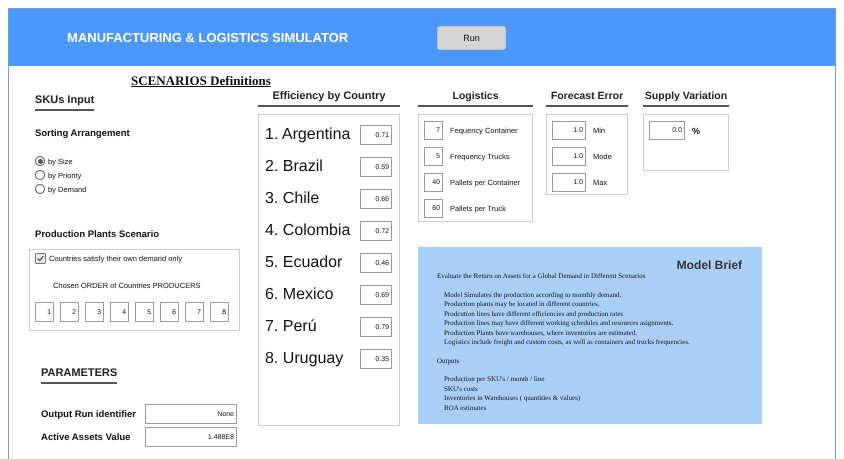 The height and width of the screenshot is (459, 844). Describe the element at coordinates (471, 38) in the screenshot. I see `run-button: Run` at that location.